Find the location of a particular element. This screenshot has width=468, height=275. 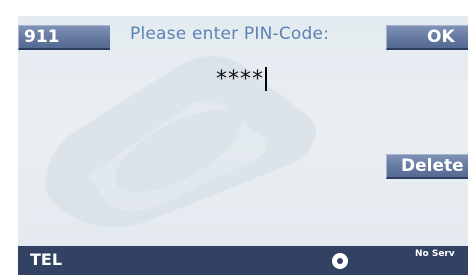

pin-masked-value: **** is located at coordinates (240, 79).